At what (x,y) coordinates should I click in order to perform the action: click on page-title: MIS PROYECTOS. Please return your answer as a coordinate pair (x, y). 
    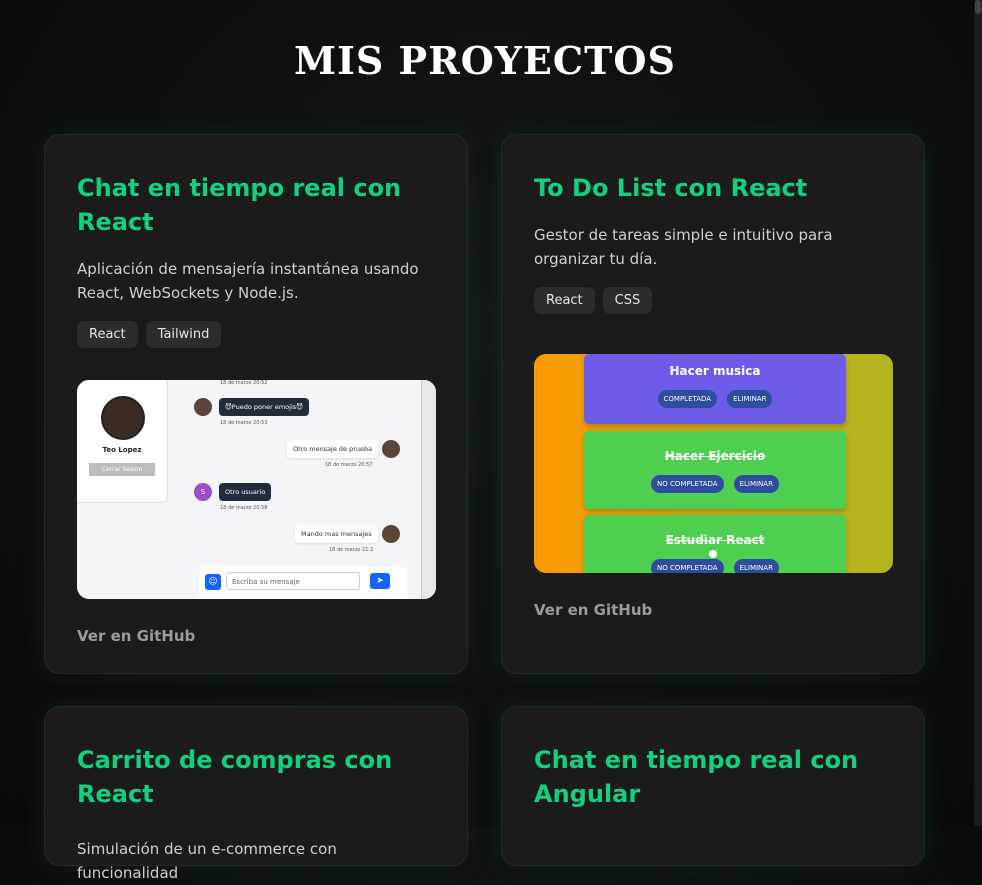
    Looking at the image, I should click on (485, 60).